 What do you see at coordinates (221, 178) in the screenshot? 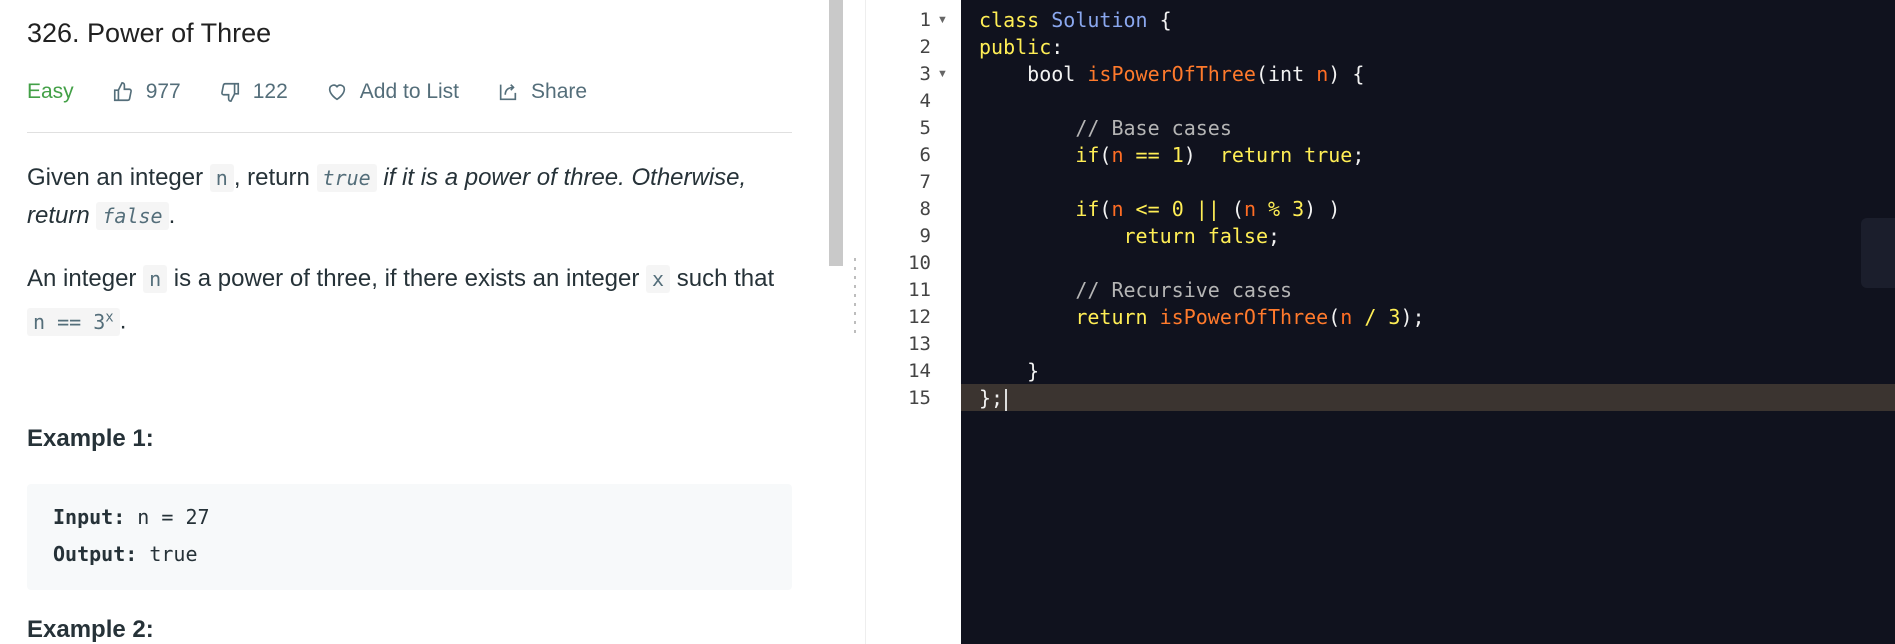
I see `inline-code: n` at bounding box center [221, 178].